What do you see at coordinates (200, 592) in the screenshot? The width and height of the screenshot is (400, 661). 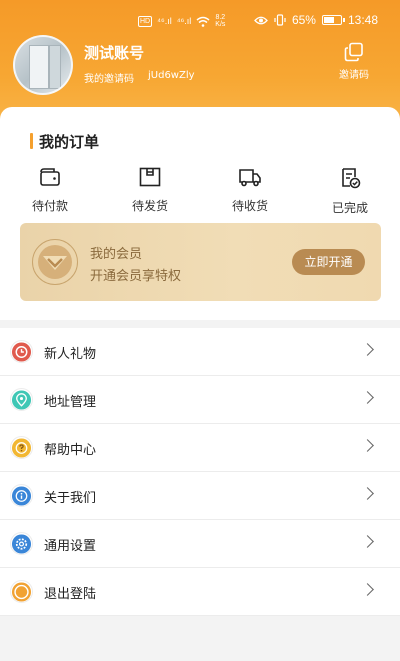 I see `menu-item-logout: 退出登陆` at bounding box center [200, 592].